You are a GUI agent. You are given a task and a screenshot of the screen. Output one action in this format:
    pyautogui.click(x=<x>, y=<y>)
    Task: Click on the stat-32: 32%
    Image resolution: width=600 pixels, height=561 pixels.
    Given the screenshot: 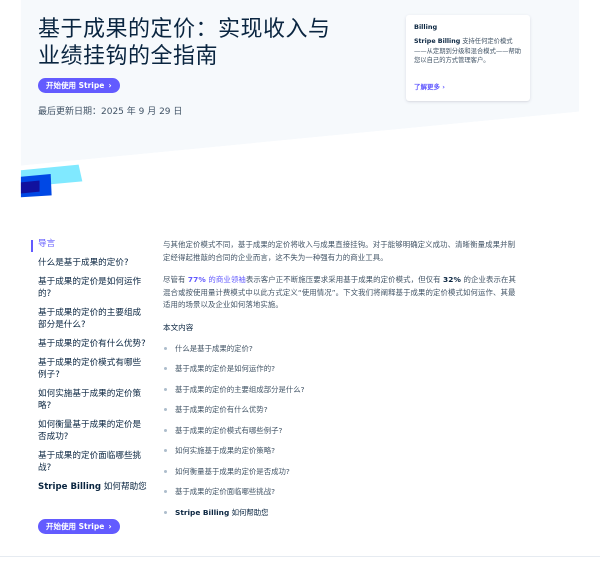 What is the action you would take?
    pyautogui.click(x=452, y=280)
    